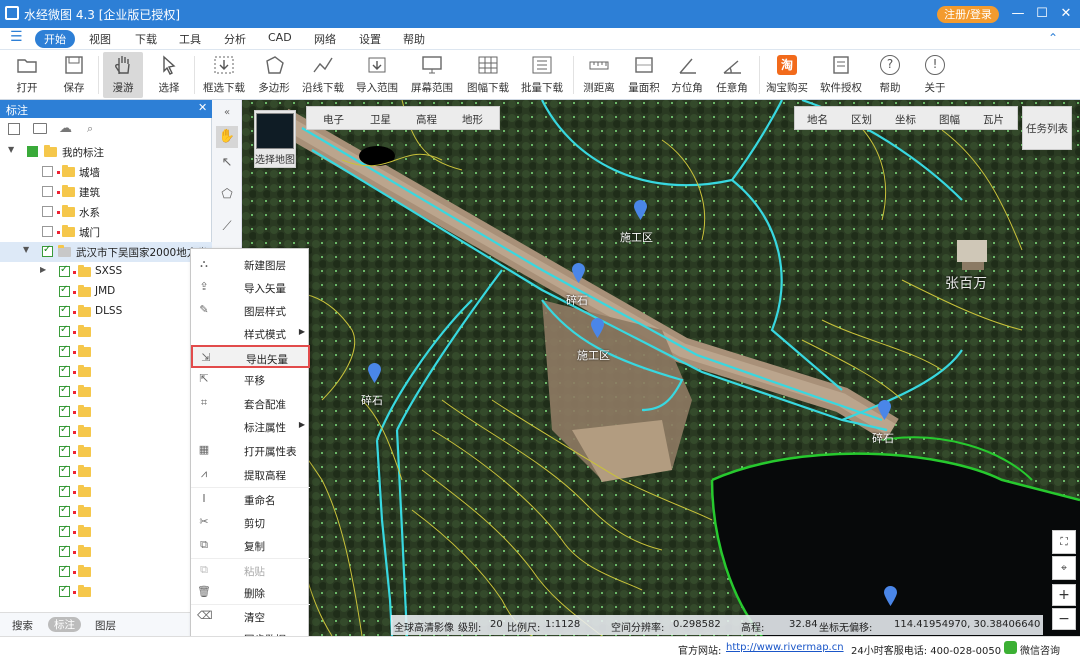  I want to click on help-button: ? 帮助, so click(890, 75).